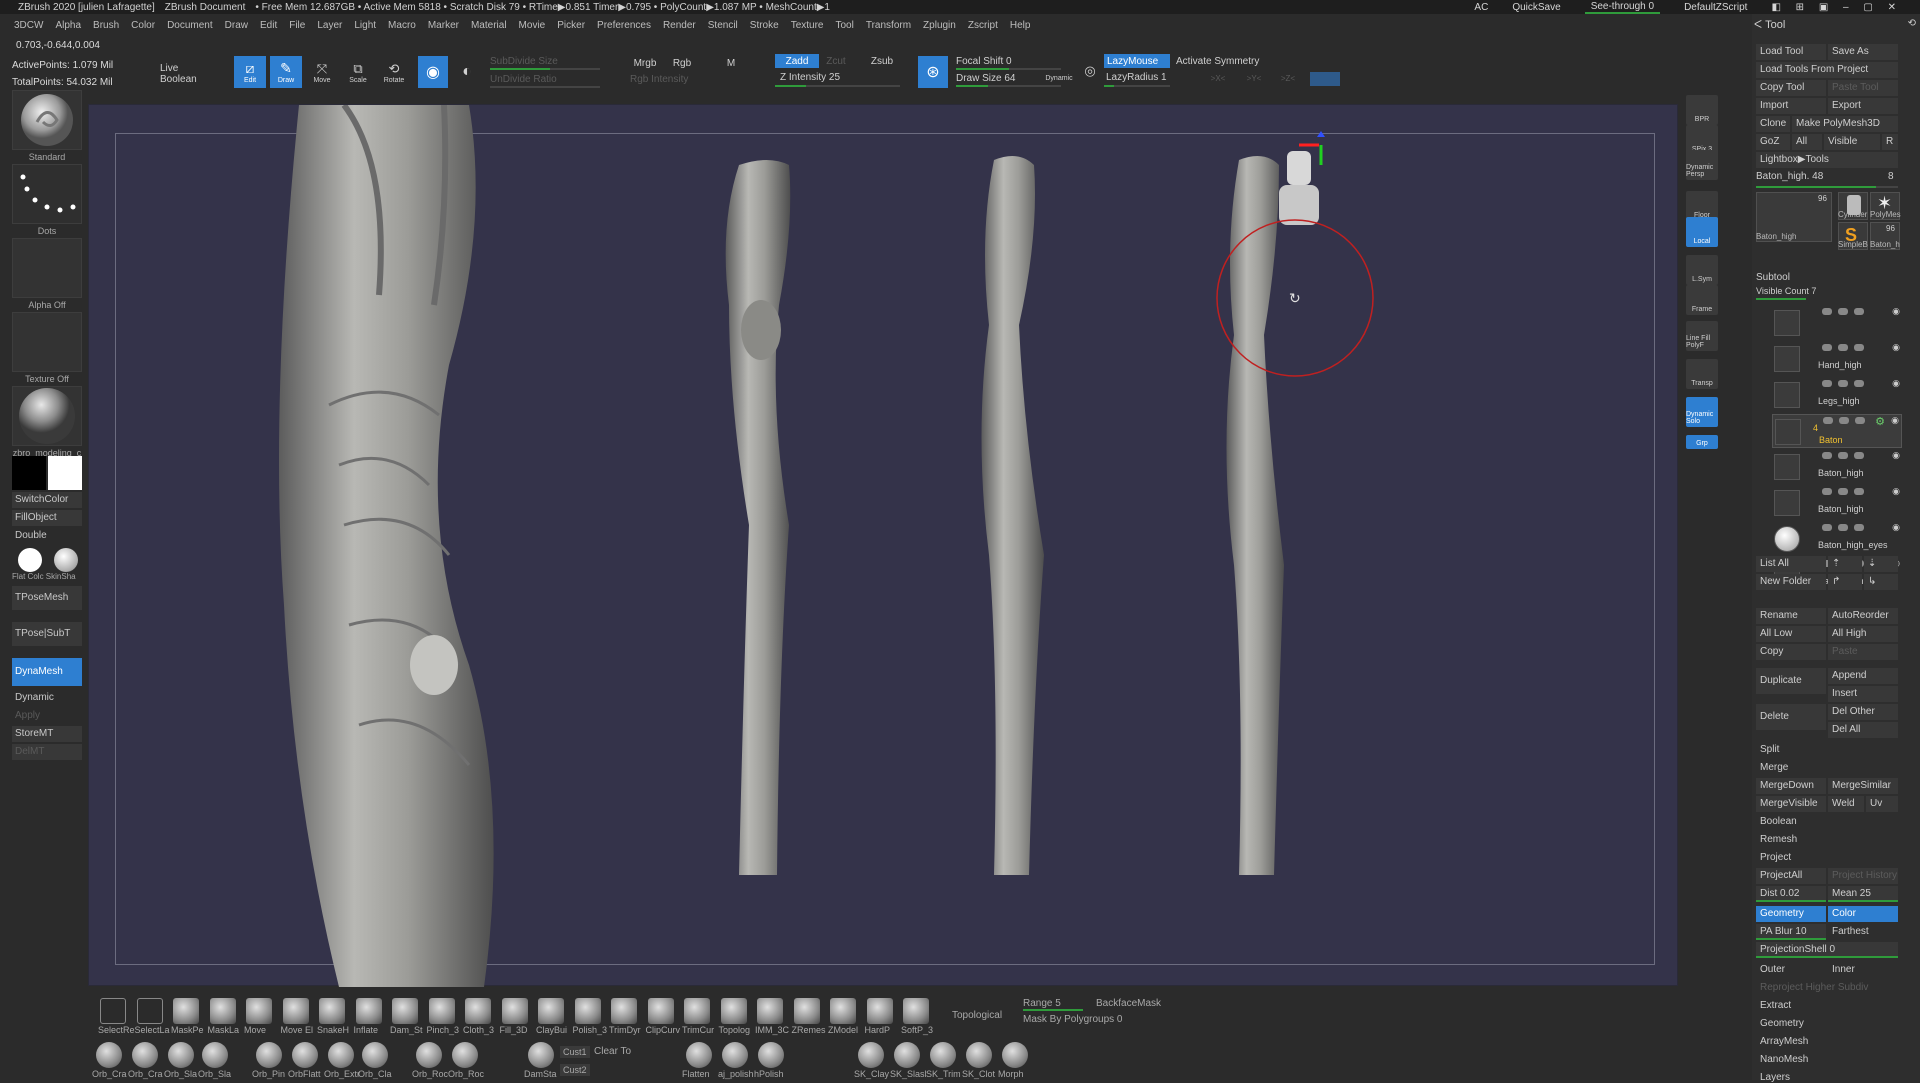  I want to click on make-polymesh-button: Make PolyMesh3D, so click(1845, 124).